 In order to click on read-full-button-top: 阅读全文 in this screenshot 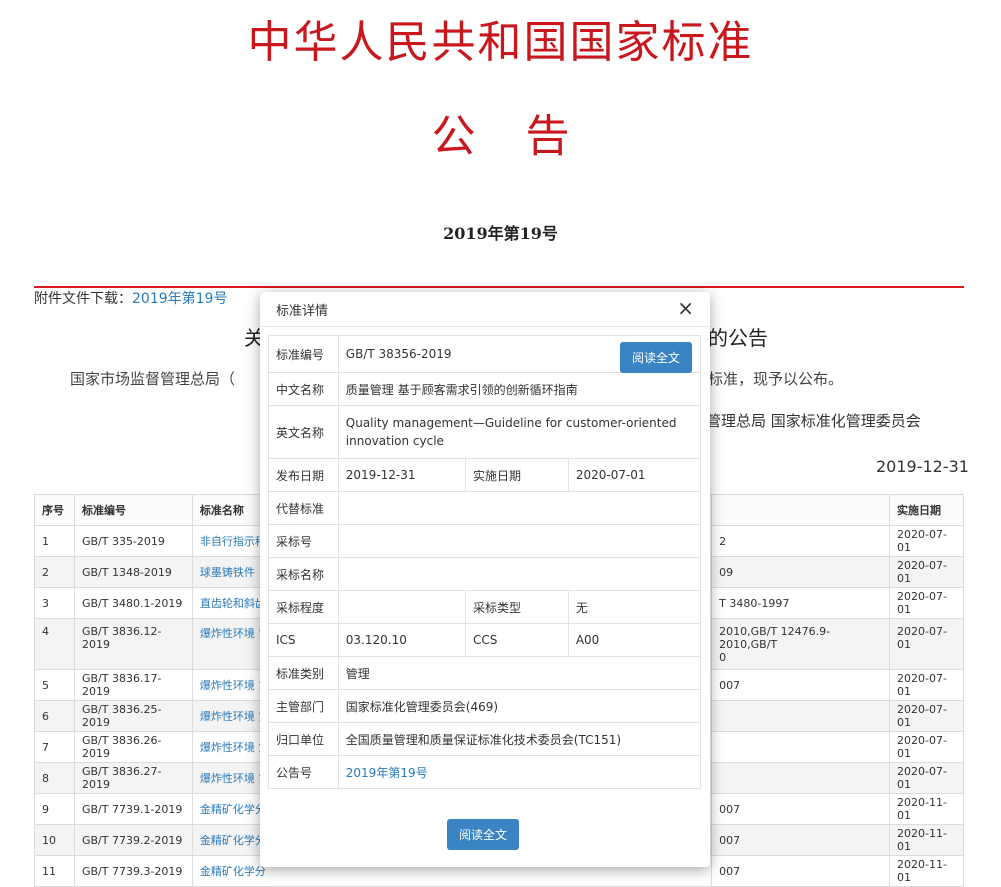, I will do `click(655, 357)`.